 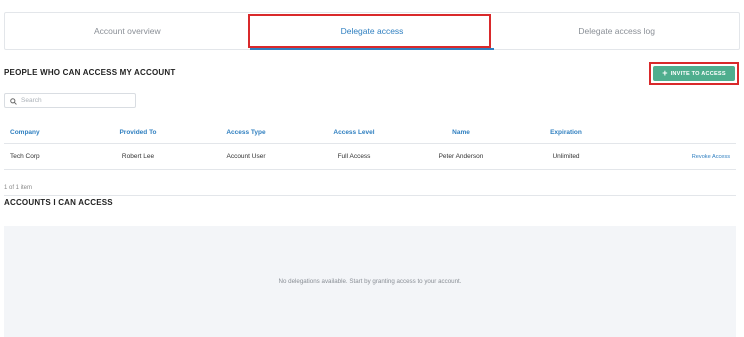 I want to click on tab-delegate-access: Delegate access, so click(x=372, y=31).